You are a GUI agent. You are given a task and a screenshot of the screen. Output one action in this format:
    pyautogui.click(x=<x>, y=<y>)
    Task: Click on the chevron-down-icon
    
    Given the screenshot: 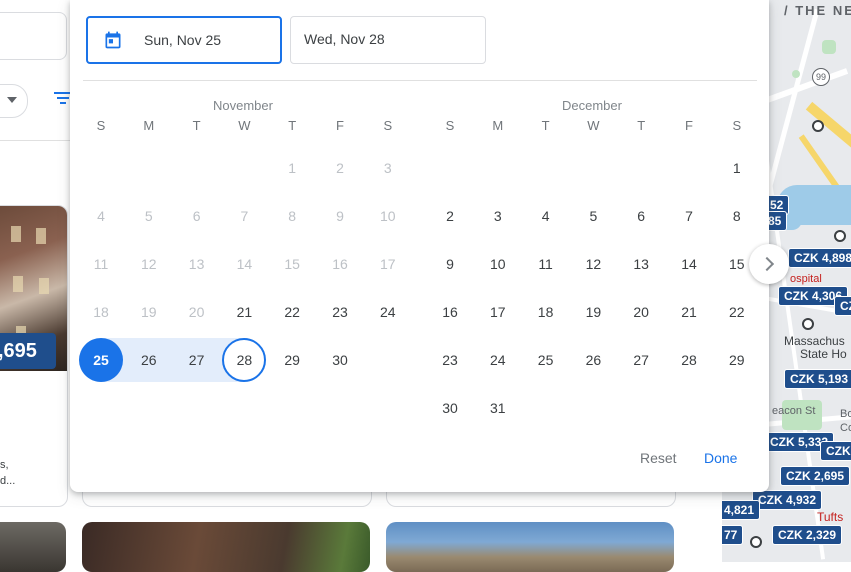 What is the action you would take?
    pyautogui.click(x=12, y=100)
    